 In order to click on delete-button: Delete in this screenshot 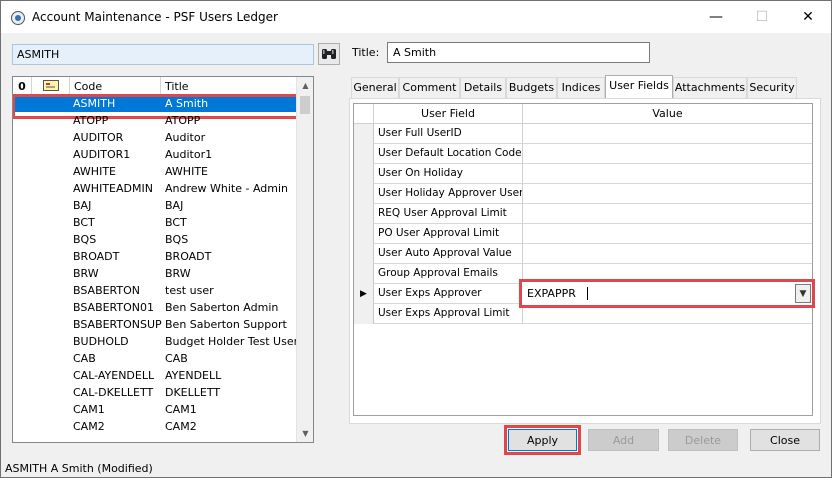, I will do `click(703, 440)`.